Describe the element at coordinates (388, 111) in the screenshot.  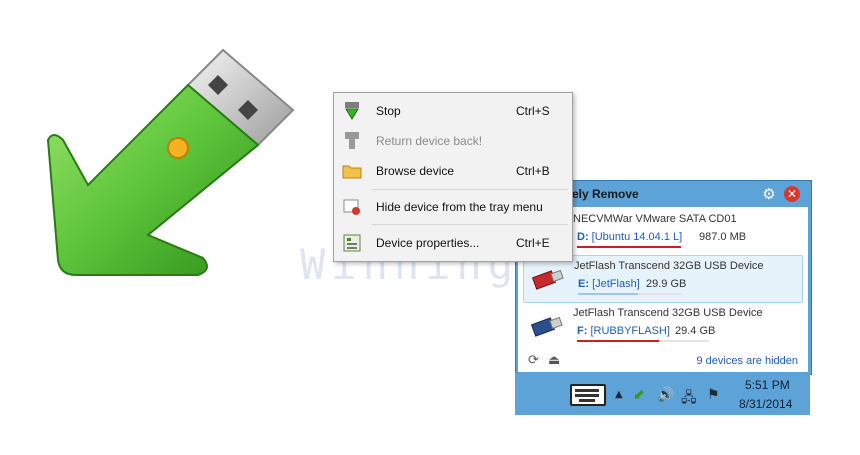
I see `menu-label: Stop` at that location.